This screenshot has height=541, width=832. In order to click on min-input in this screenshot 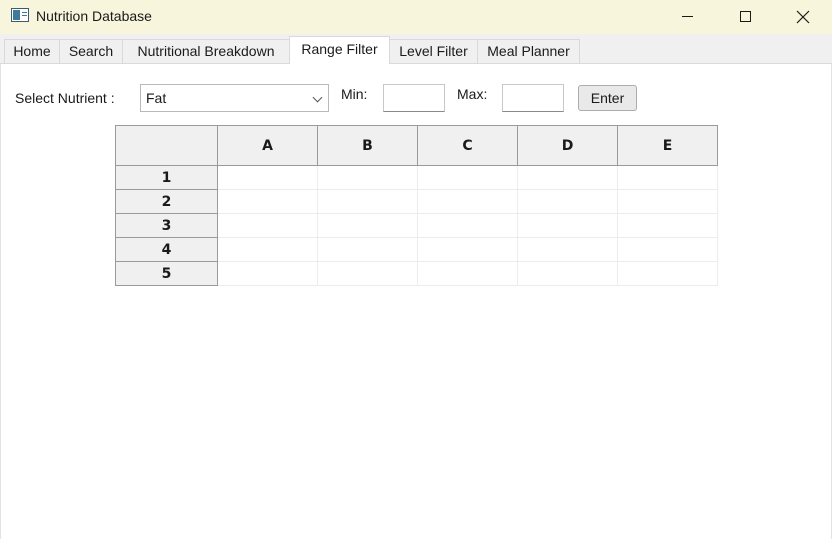, I will do `click(414, 98)`.